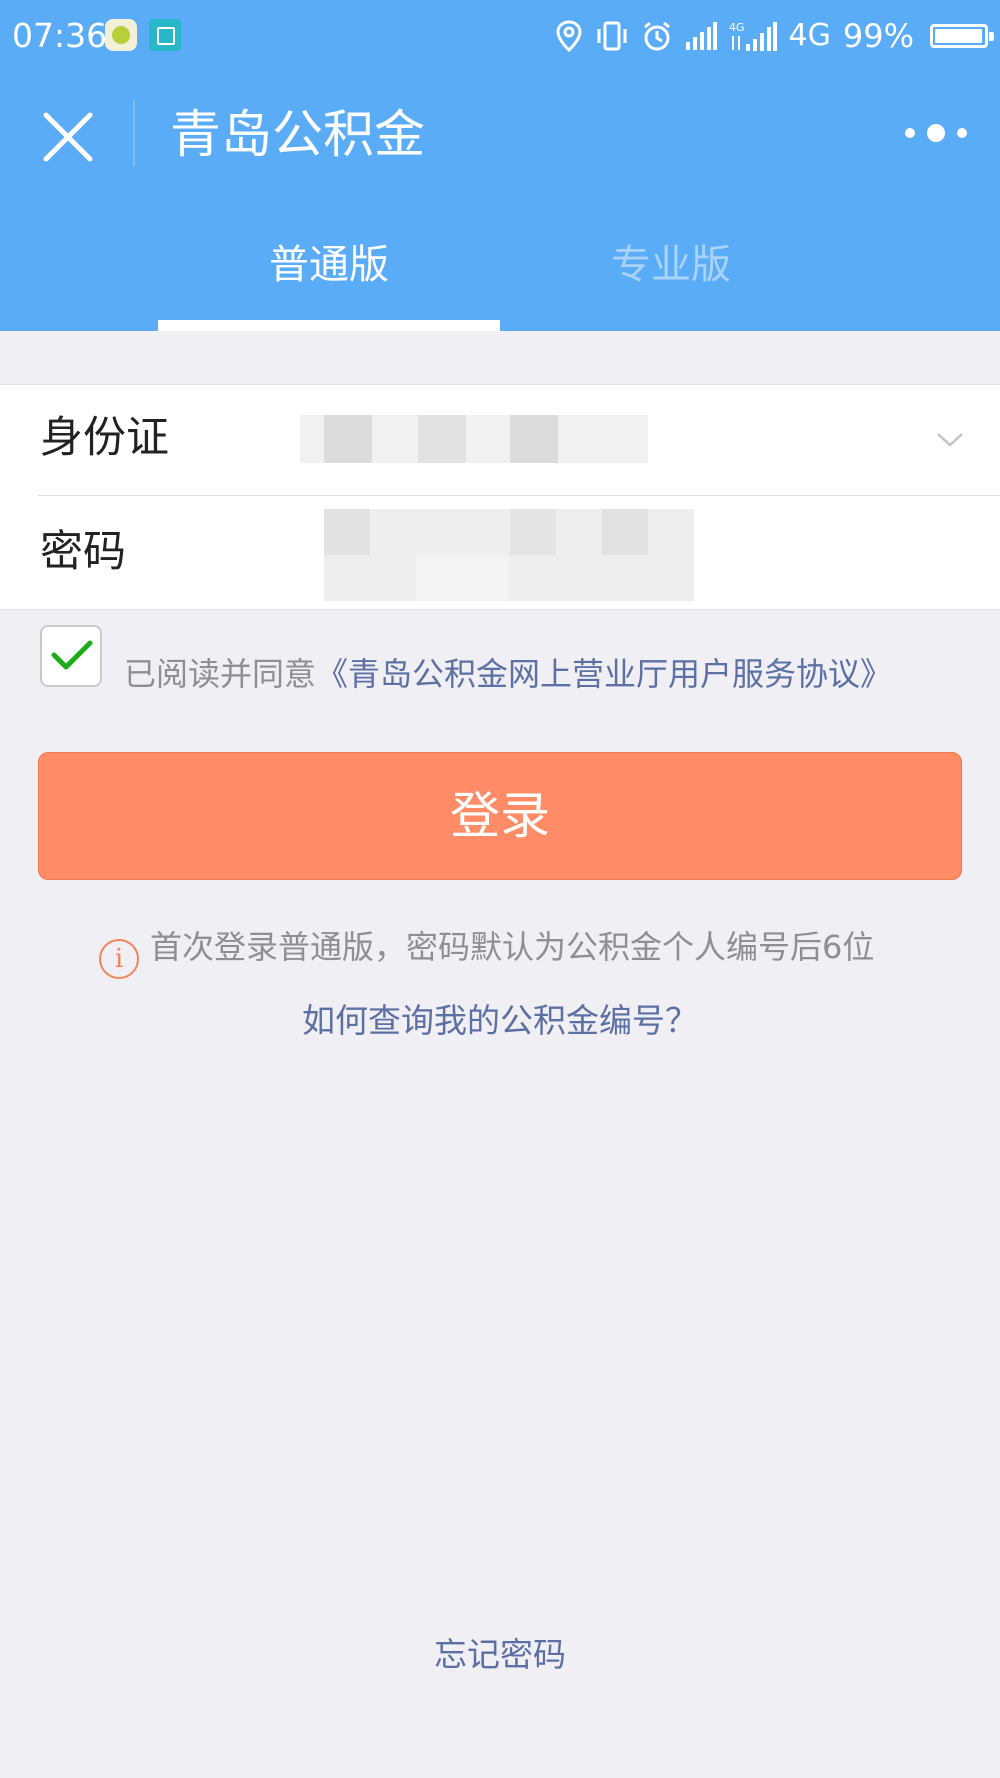 This screenshot has height=1778, width=1000. I want to click on location-icon, so click(569, 36).